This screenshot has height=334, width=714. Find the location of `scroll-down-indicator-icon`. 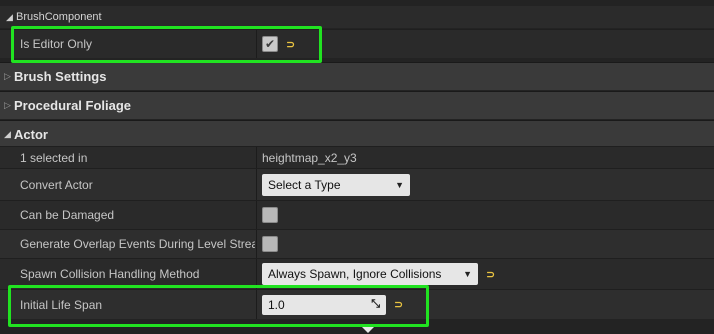

scroll-down-indicator-icon is located at coordinates (368, 330).